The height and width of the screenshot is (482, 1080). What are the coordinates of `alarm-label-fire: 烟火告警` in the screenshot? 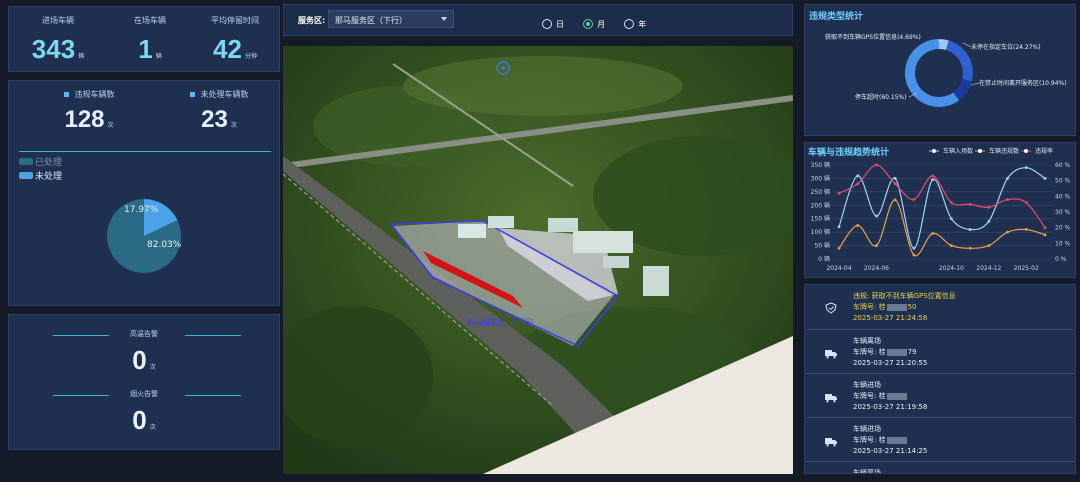 It's located at (144, 394).